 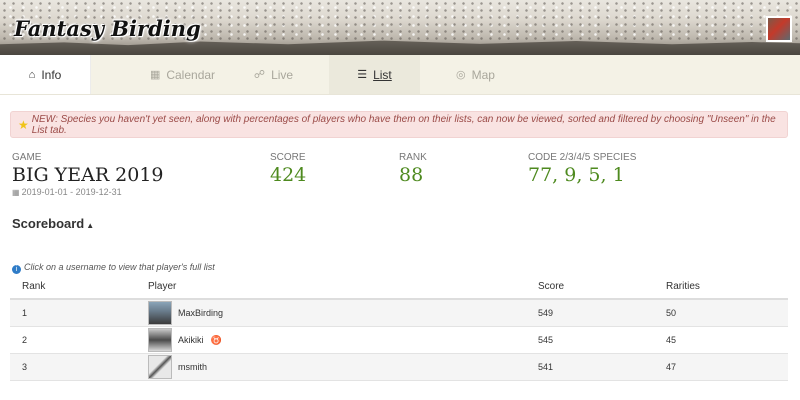 I want to click on row-rank: 2, so click(x=25, y=340).